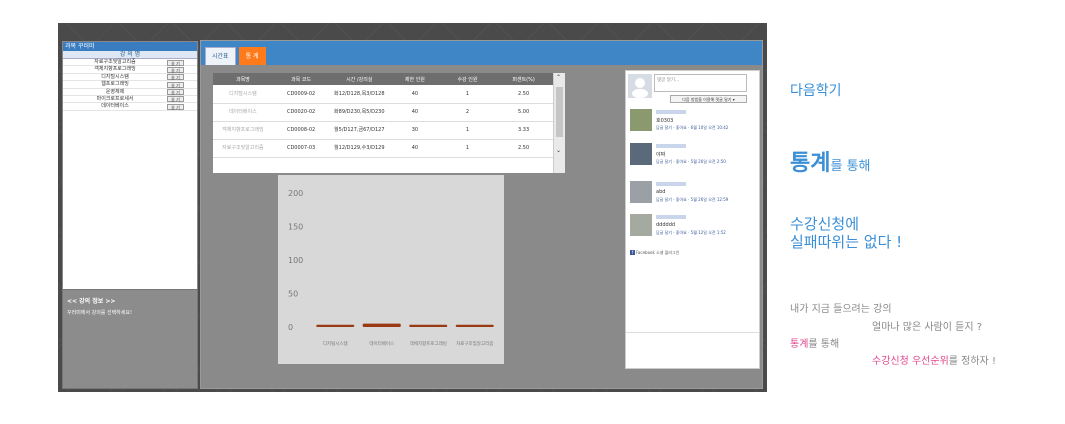  I want to click on x-tick-label: 자료구조및알고리즘, so click(474, 343).